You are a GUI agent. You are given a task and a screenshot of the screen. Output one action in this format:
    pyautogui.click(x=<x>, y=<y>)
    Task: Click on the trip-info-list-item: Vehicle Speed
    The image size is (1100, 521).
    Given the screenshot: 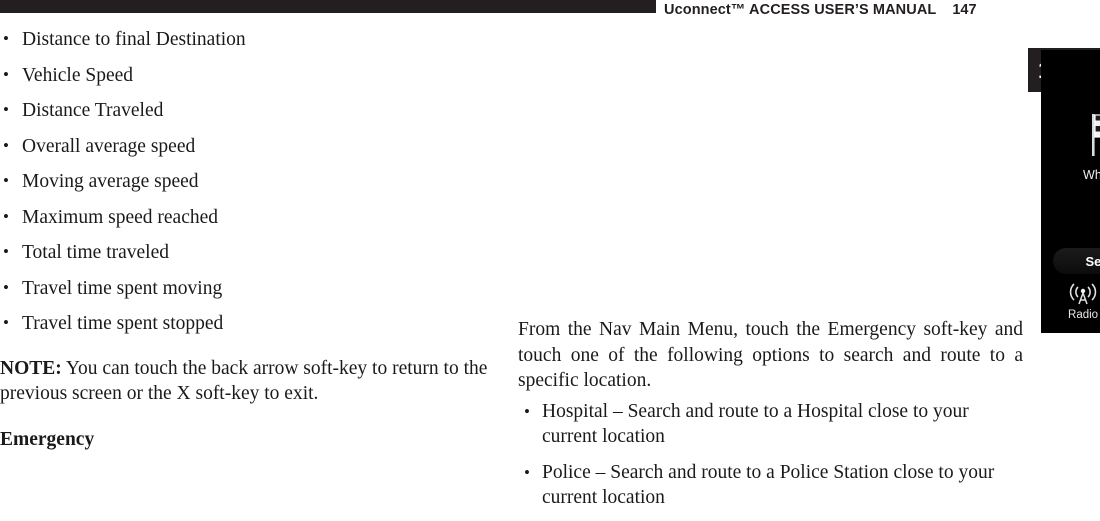 What is the action you would take?
    pyautogui.click(x=252, y=75)
    